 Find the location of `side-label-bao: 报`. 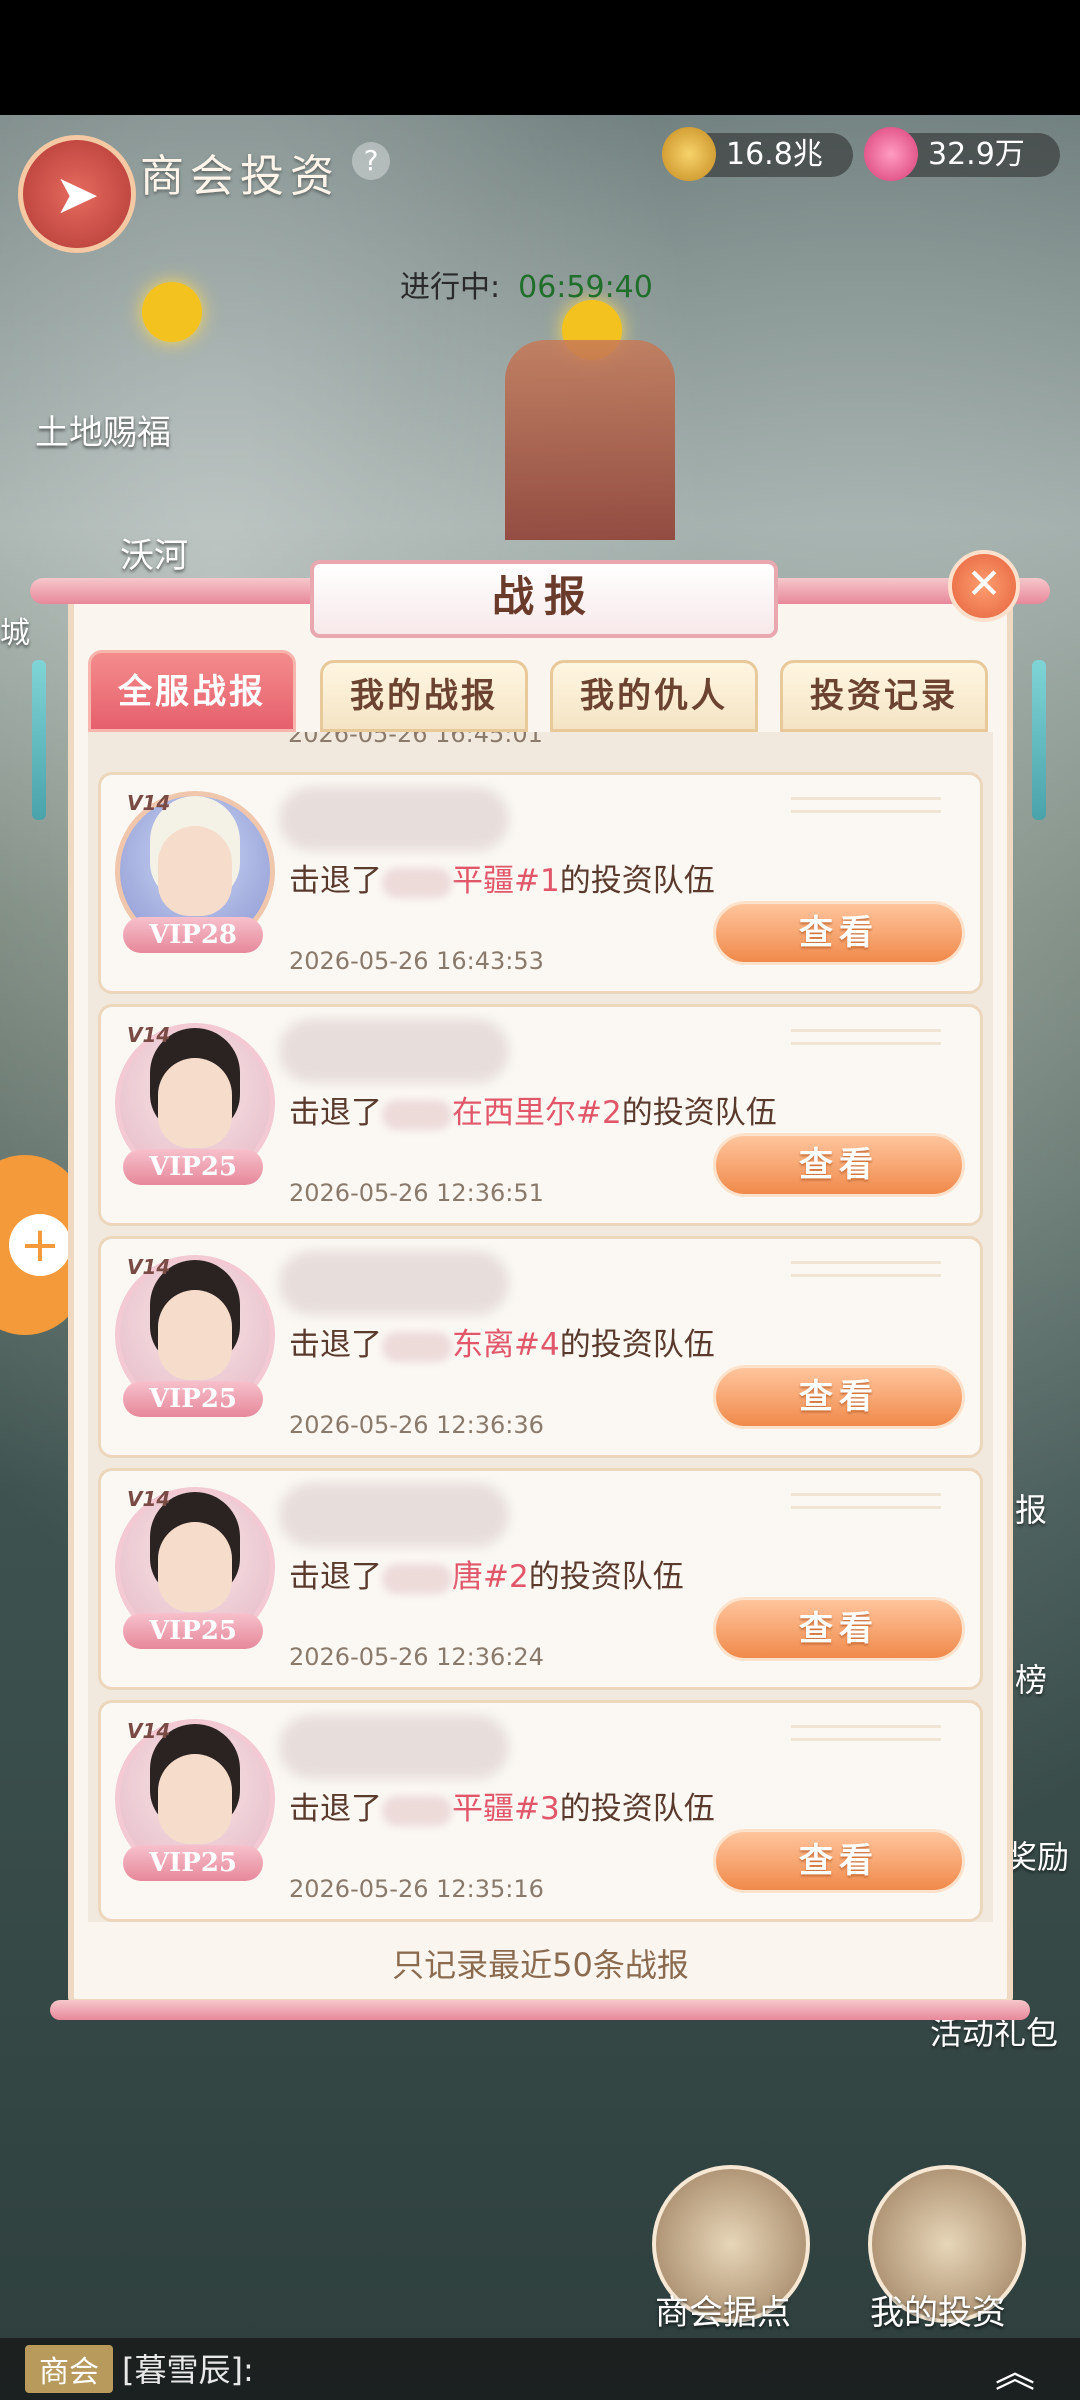

side-label-bao: 报 is located at coordinates (1031, 1508).